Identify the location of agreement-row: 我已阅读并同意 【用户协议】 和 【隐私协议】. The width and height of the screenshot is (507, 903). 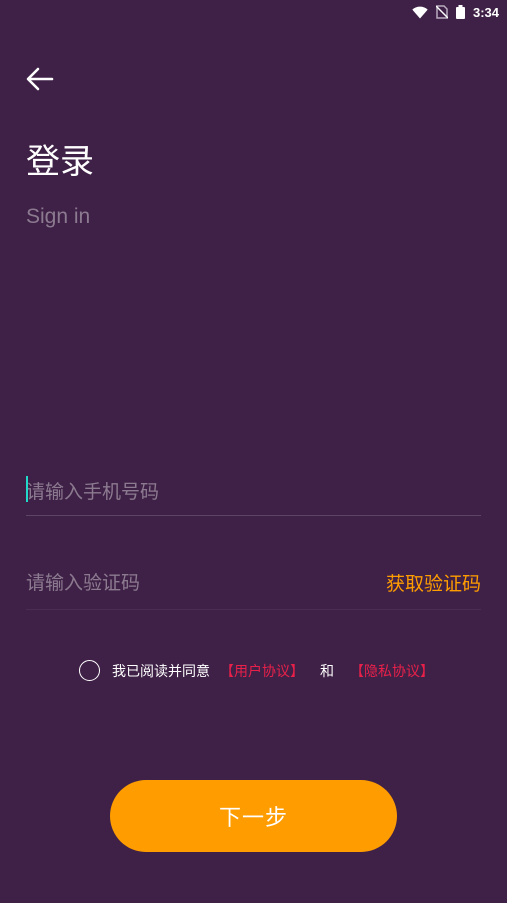
(256, 670).